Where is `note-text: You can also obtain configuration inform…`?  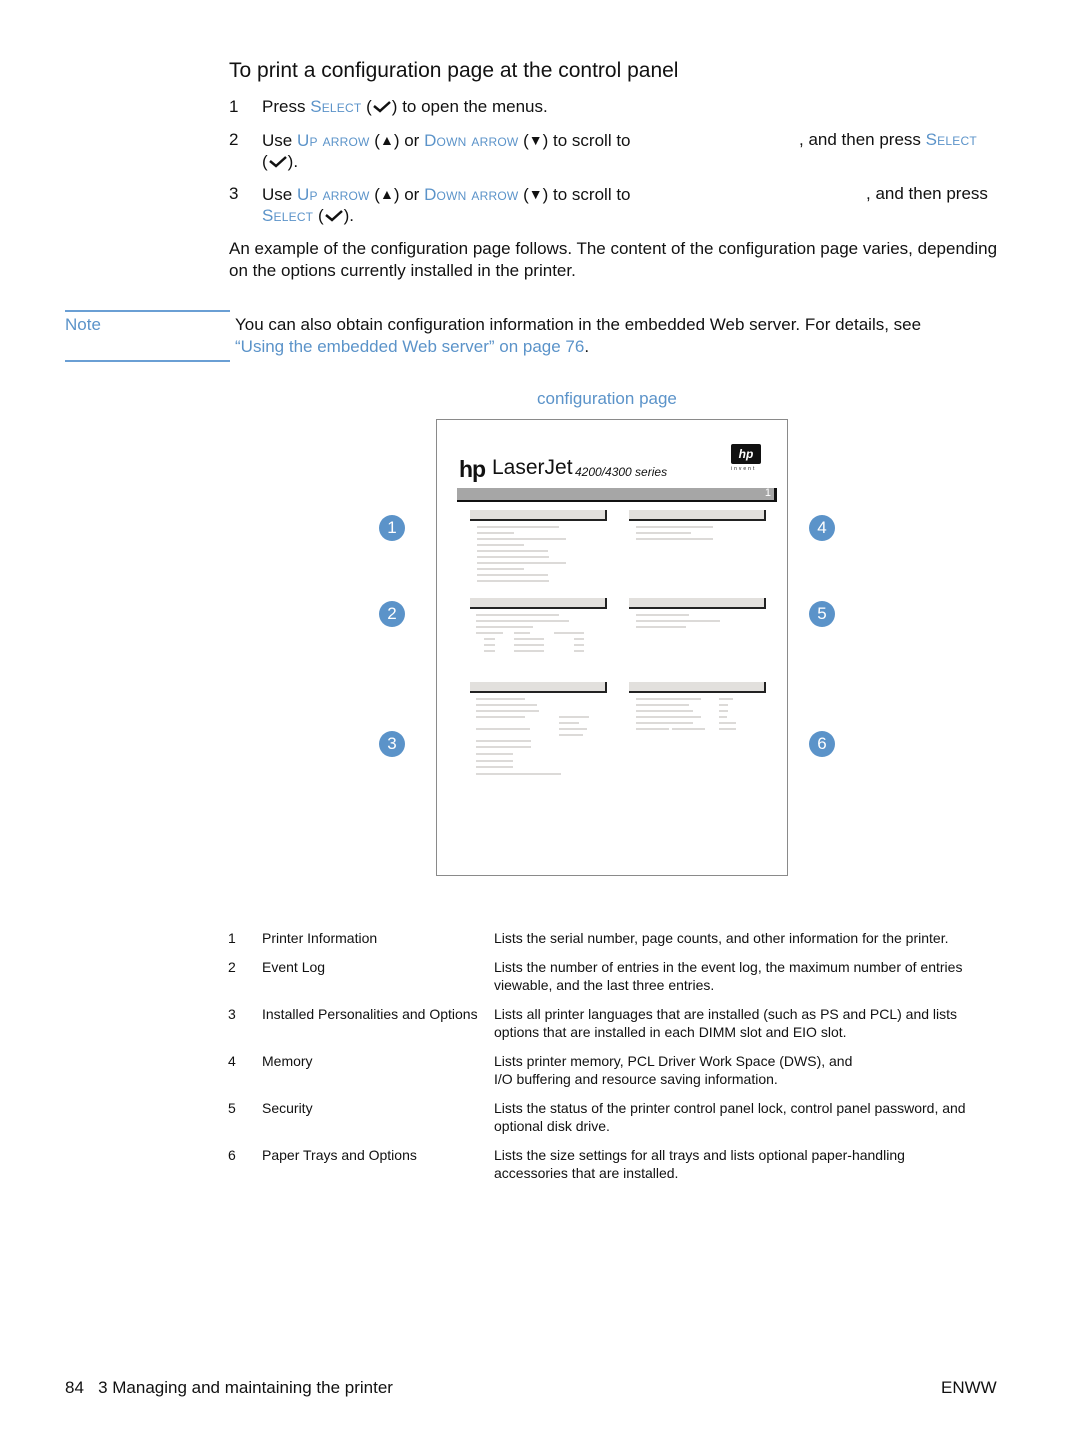
note-text: You can also obtain configuration inform… is located at coordinates (620, 336).